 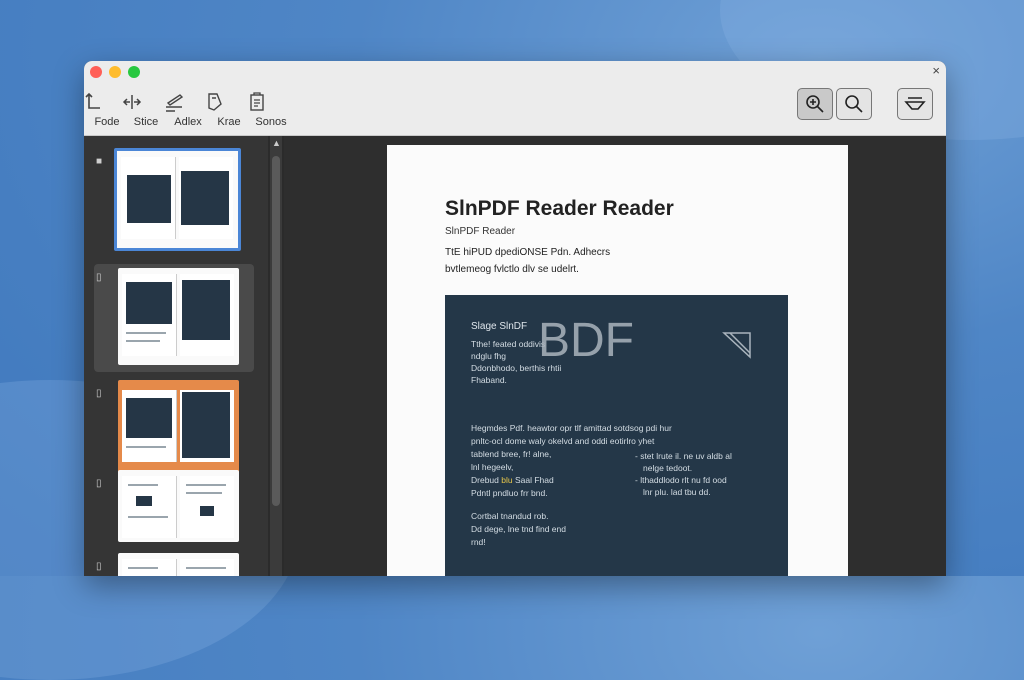 I want to click on search-icon, so click(x=854, y=104).